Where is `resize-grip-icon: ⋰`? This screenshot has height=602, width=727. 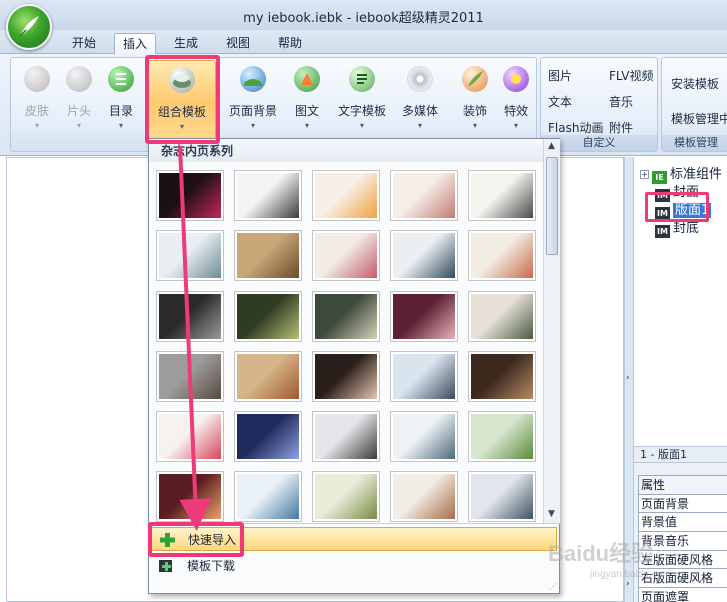 resize-grip-icon: ⋰ is located at coordinates (553, 586).